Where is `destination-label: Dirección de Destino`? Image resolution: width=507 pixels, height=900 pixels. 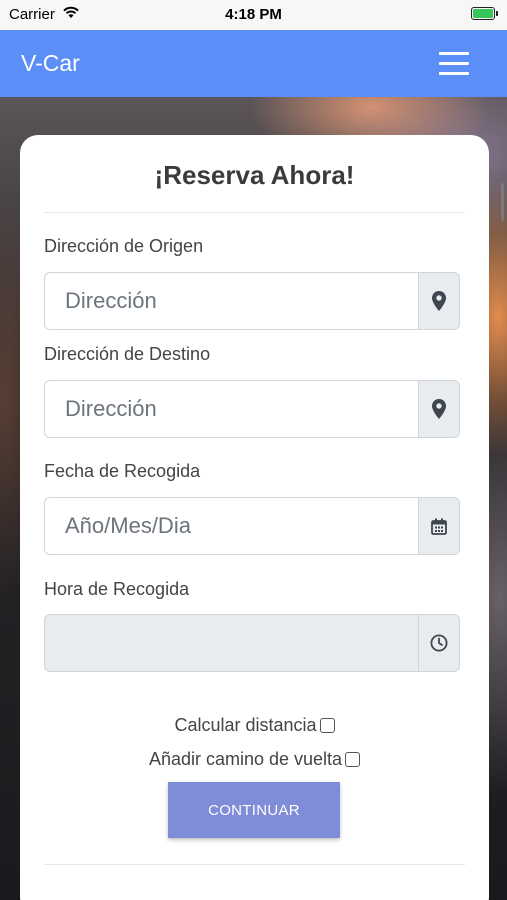 destination-label: Dirección de Destino is located at coordinates (127, 354).